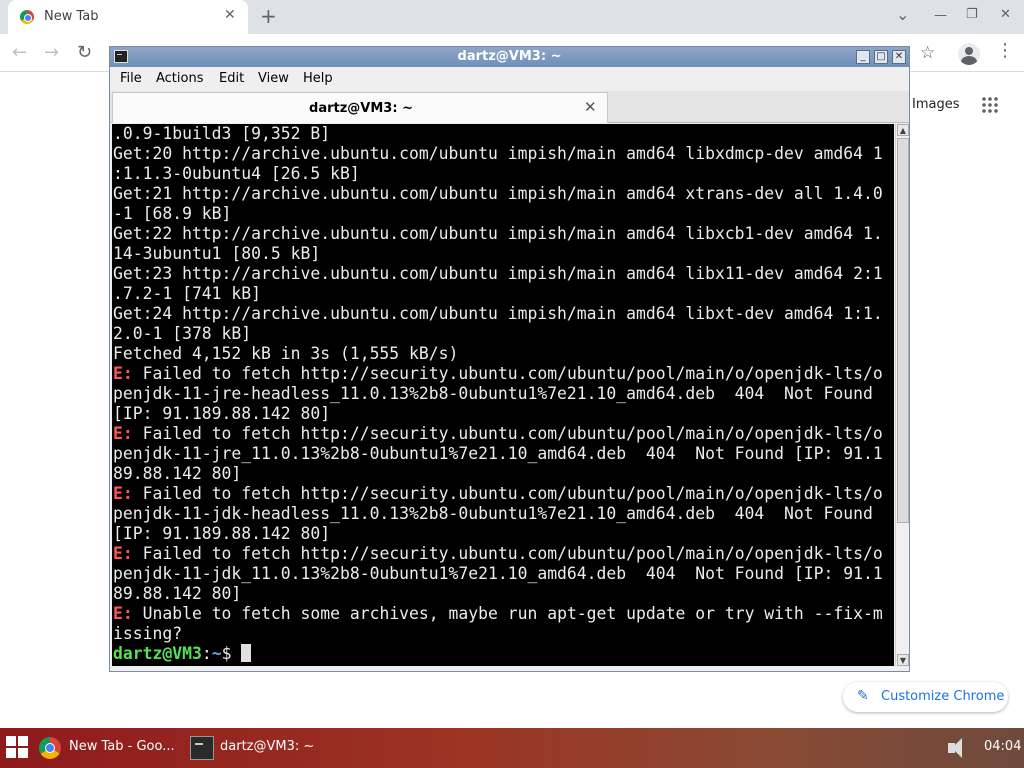  Describe the element at coordinates (927, 53) in the screenshot. I see `bookmark-star-icon: ☆` at that location.